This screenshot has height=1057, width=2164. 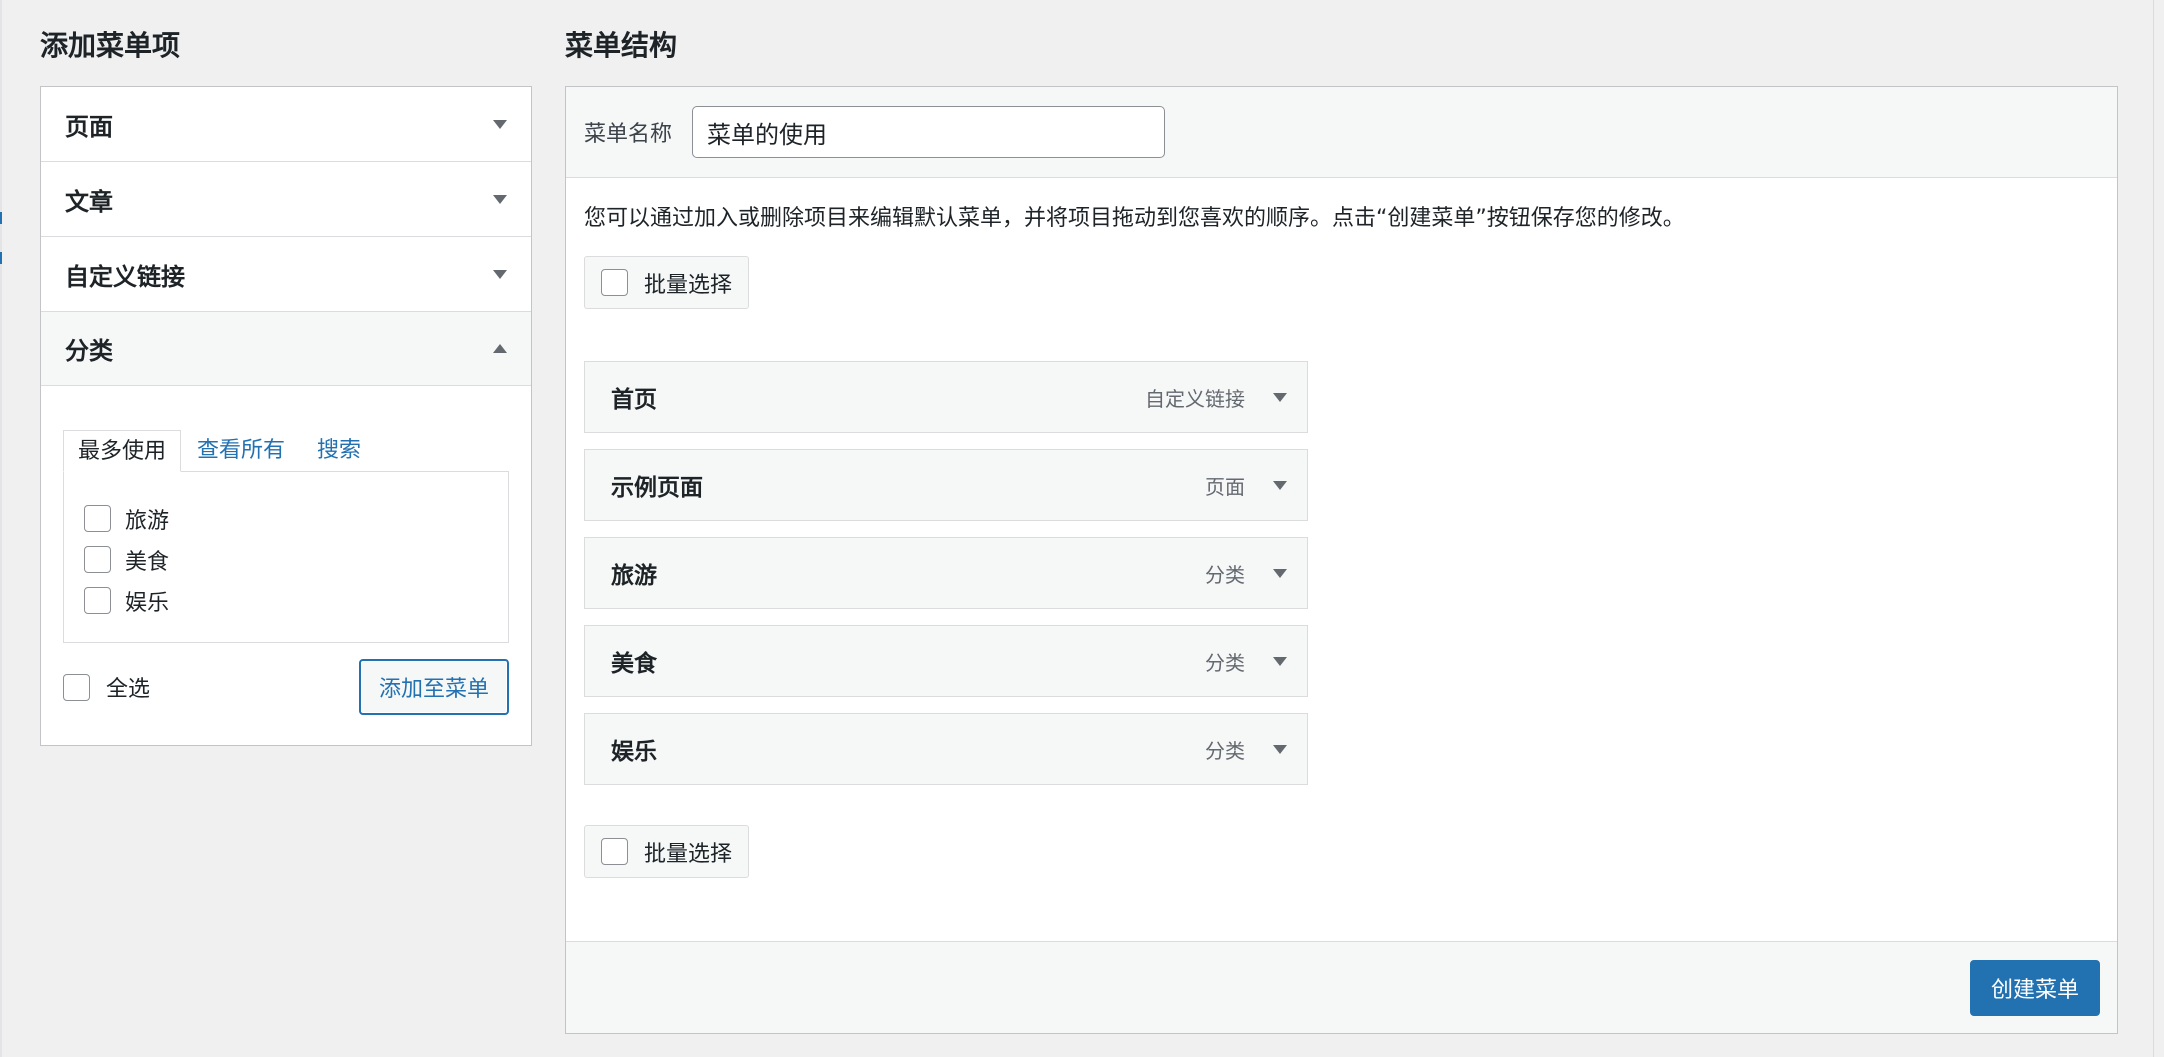 I want to click on menu-item-title: 美食, so click(x=634, y=664).